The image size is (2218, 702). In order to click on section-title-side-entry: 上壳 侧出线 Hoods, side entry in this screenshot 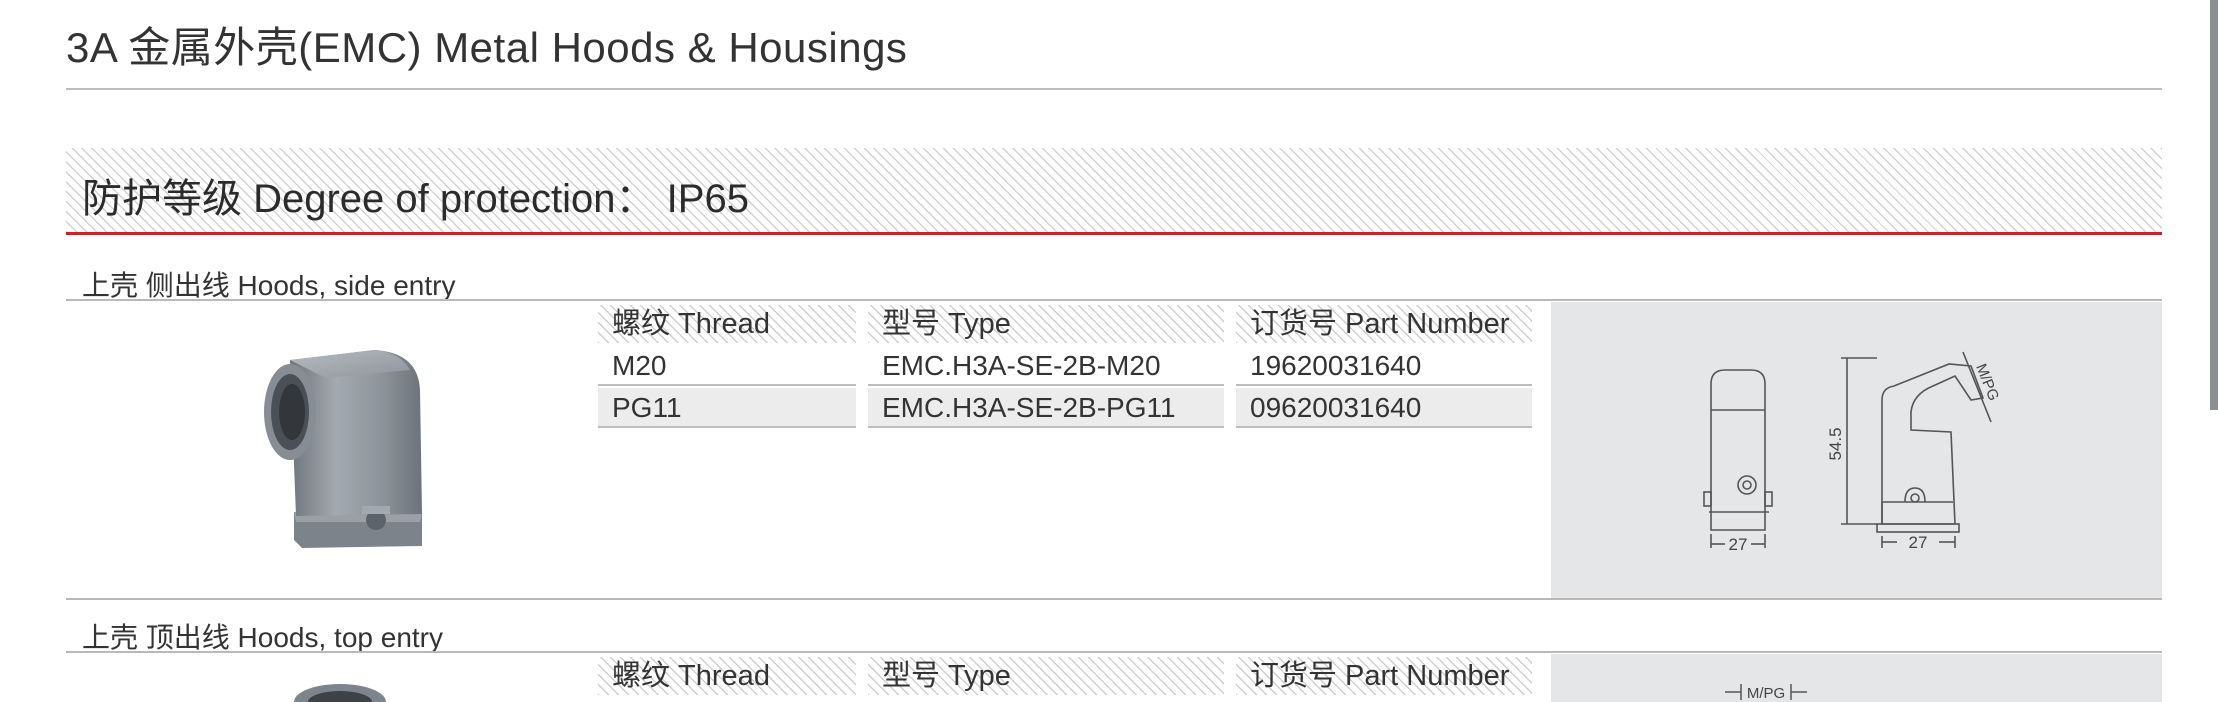, I will do `click(269, 285)`.